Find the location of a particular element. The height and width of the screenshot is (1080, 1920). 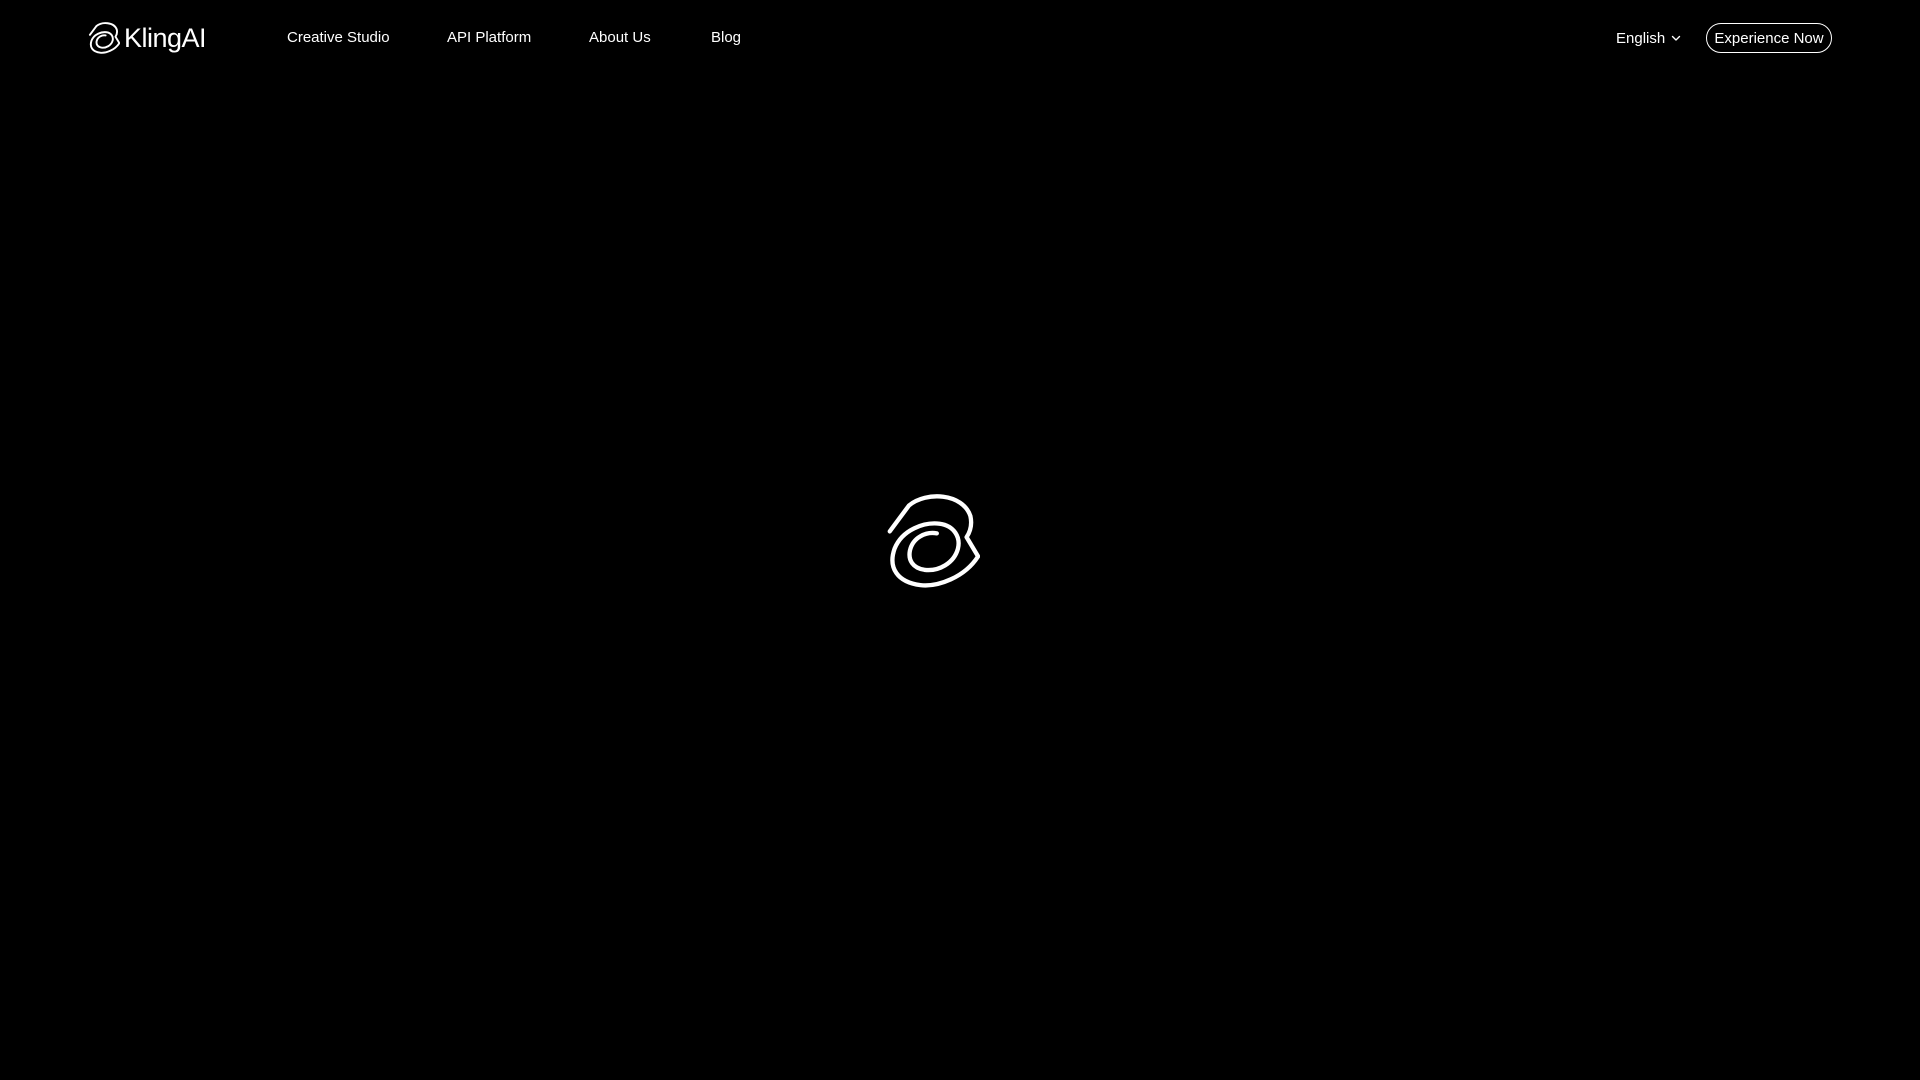

language-selector: English is located at coordinates (1648, 38).